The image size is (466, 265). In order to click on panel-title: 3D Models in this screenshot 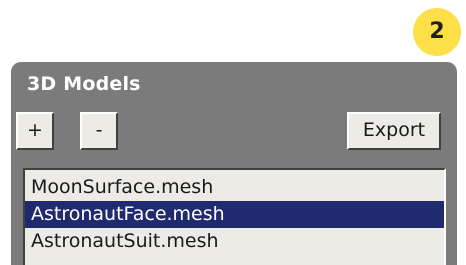, I will do `click(84, 84)`.